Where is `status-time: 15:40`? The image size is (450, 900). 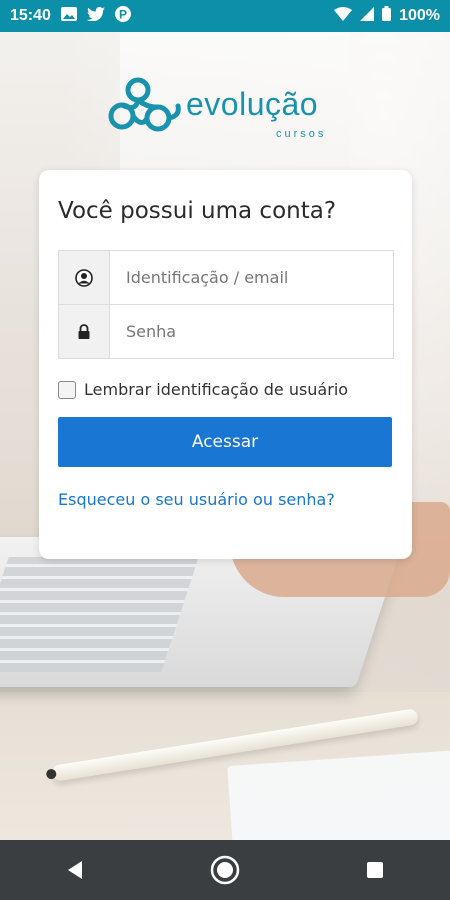 status-time: 15:40 is located at coordinates (30, 15).